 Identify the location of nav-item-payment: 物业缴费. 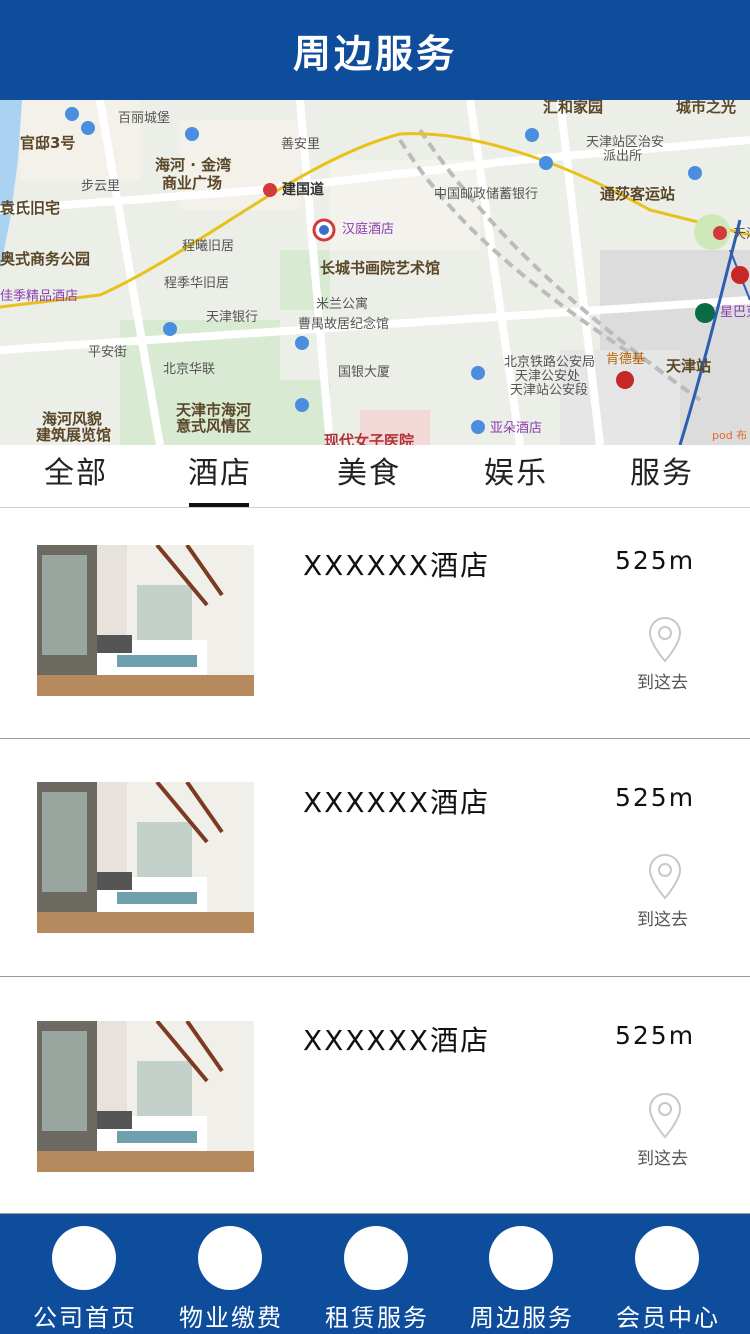
(231, 1274).